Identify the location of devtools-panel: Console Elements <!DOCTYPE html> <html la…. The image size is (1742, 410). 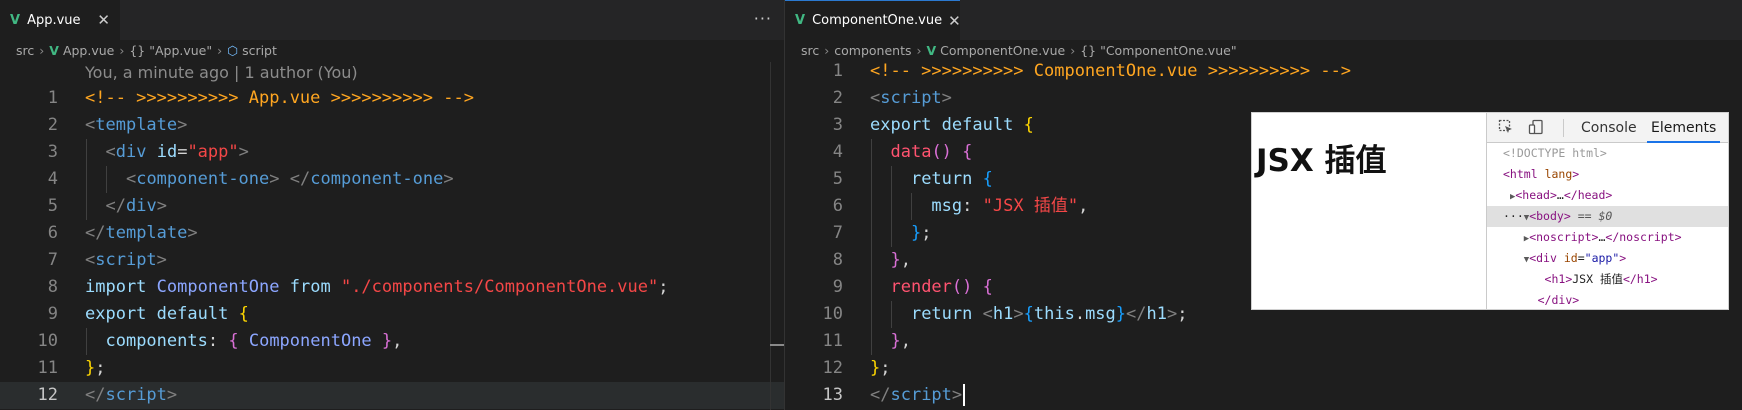
(1607, 211).